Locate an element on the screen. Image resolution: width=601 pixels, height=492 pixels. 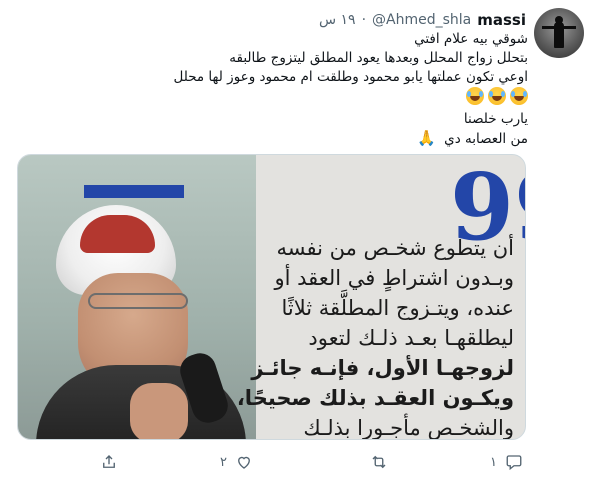
tweet-line-with-emoji: من العصابه دي 🙏 is located at coordinates (294, 139).